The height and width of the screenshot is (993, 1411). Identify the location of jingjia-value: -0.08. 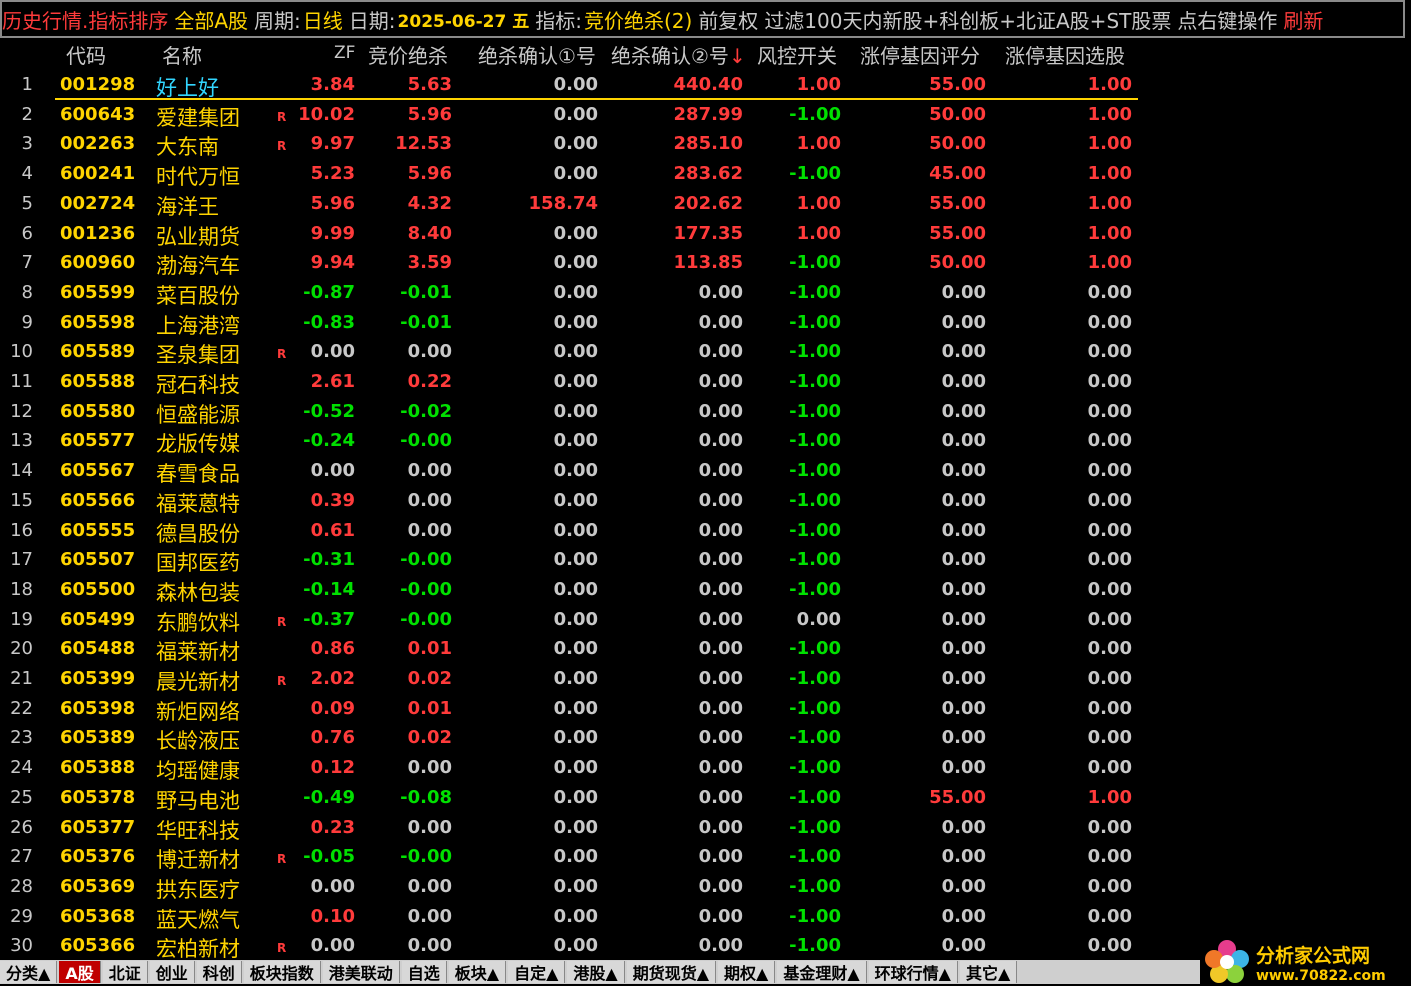
(426, 797).